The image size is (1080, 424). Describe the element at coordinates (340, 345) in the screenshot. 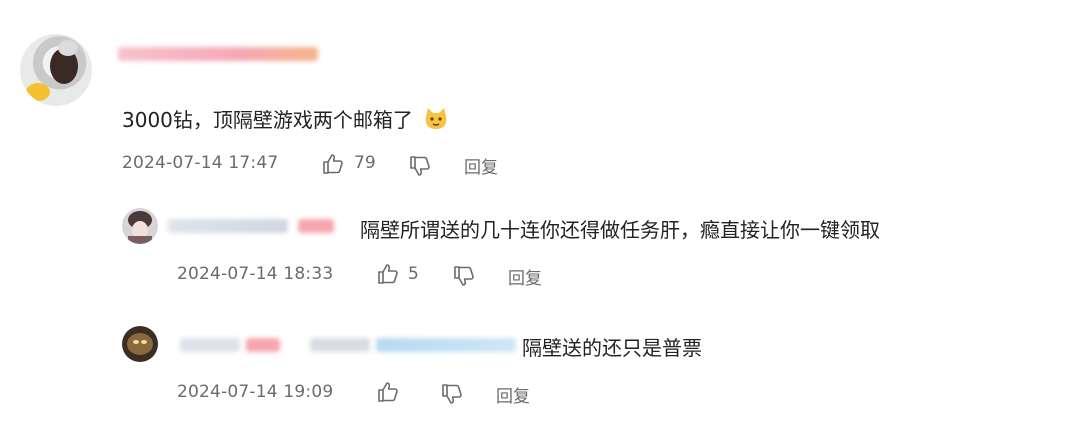

I see `mention-blurred` at that location.